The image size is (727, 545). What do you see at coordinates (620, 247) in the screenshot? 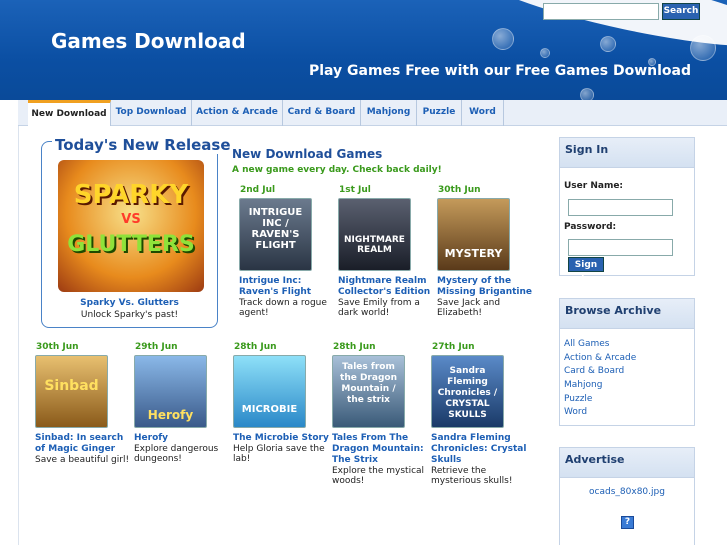
I see `password-field` at bounding box center [620, 247].